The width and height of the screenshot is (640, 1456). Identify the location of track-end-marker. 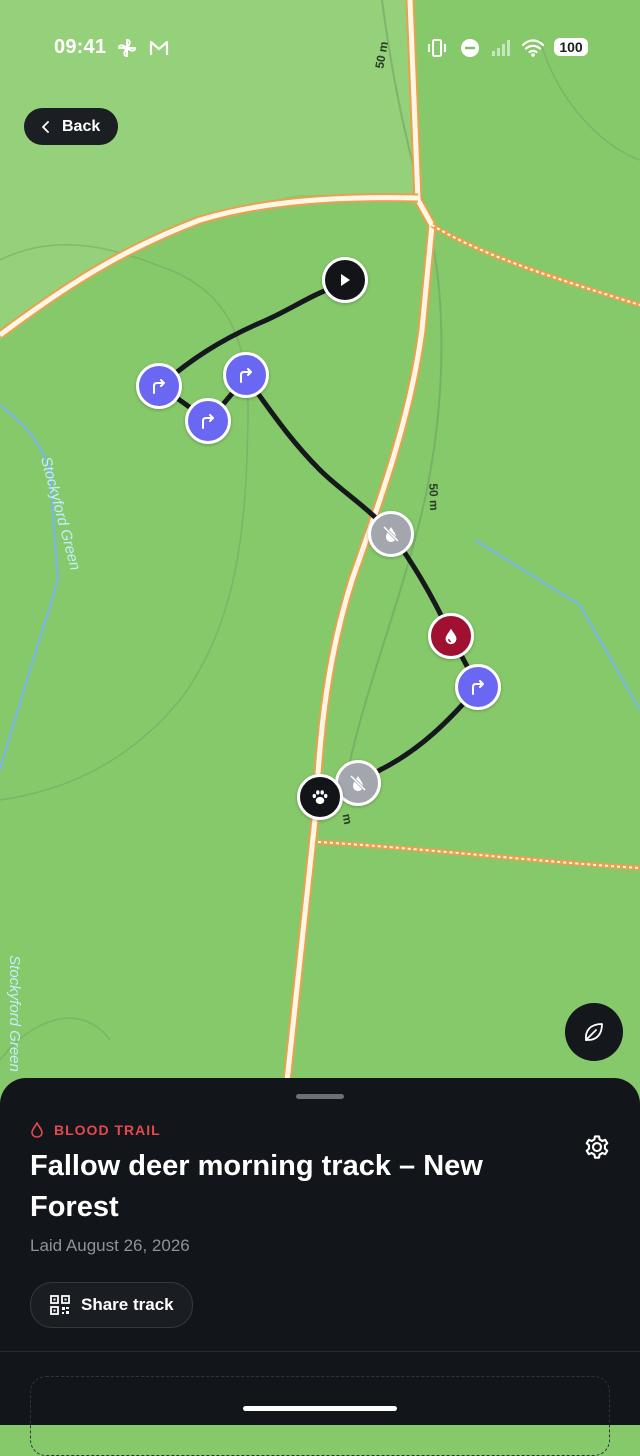
(320, 797).